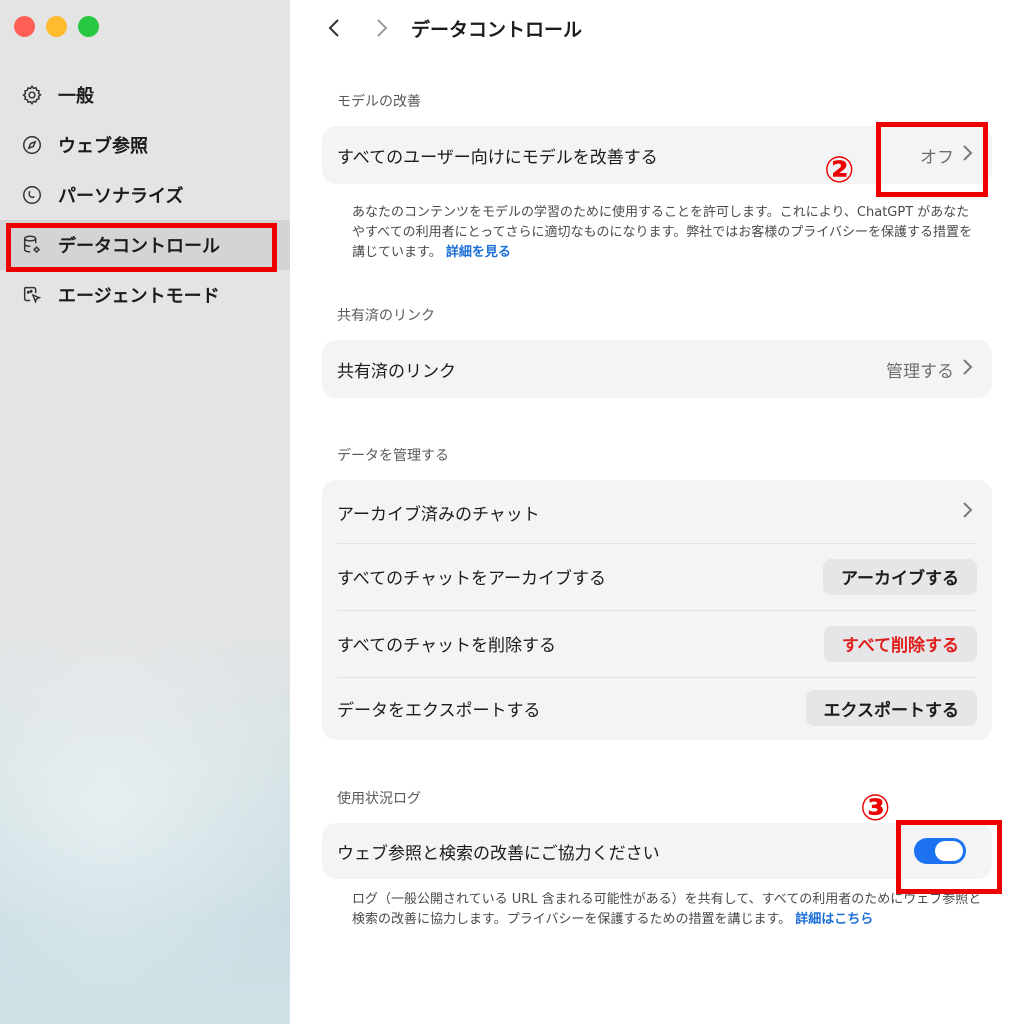 This screenshot has height=1024, width=1018. I want to click on manage-shared-links-button: 管理する, so click(930, 369).